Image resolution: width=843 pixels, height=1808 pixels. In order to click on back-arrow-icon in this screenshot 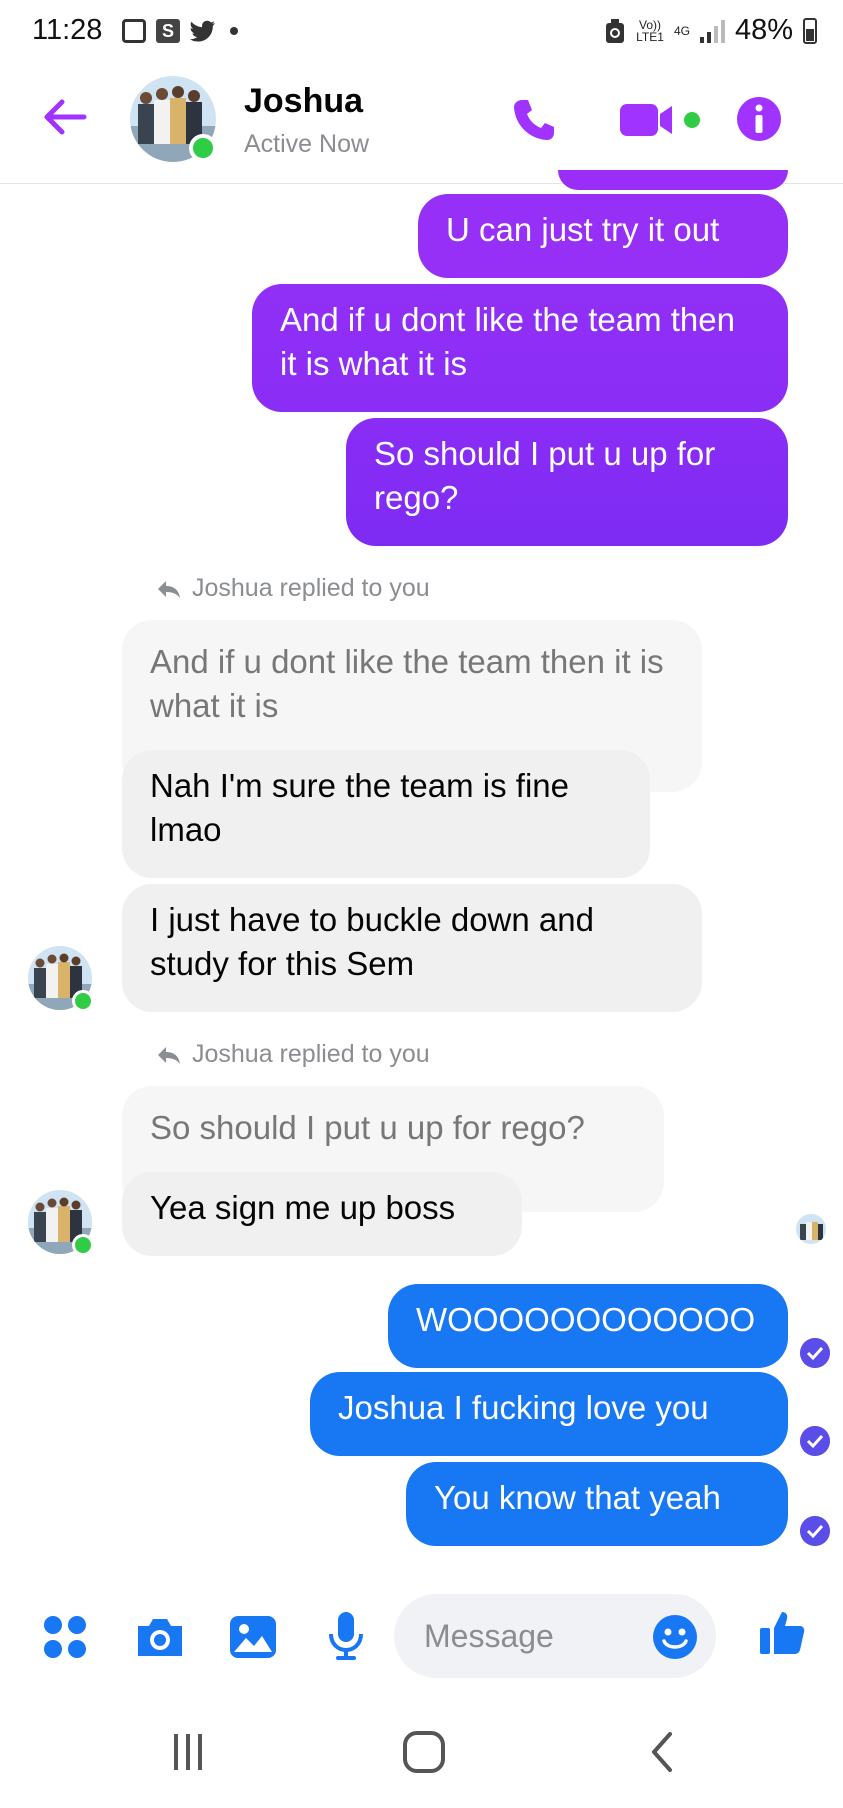, I will do `click(65, 117)`.